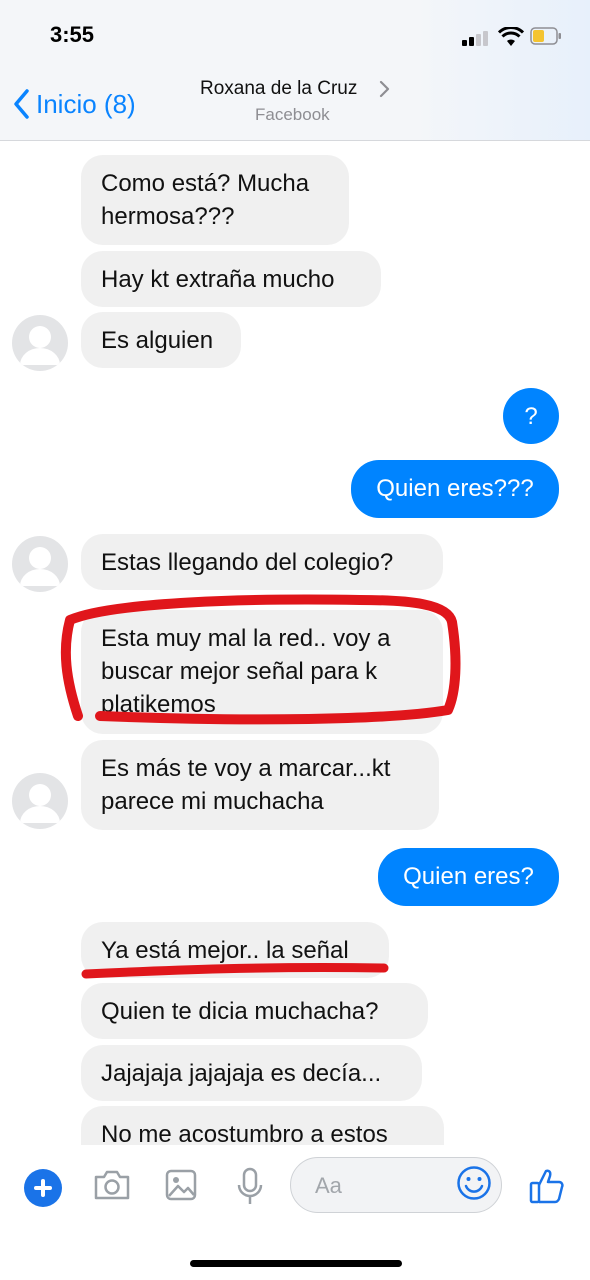 Image resolution: width=590 pixels, height=1280 pixels. I want to click on message-bubble-incoming: Como está? Mucha hermosa???, so click(215, 200).